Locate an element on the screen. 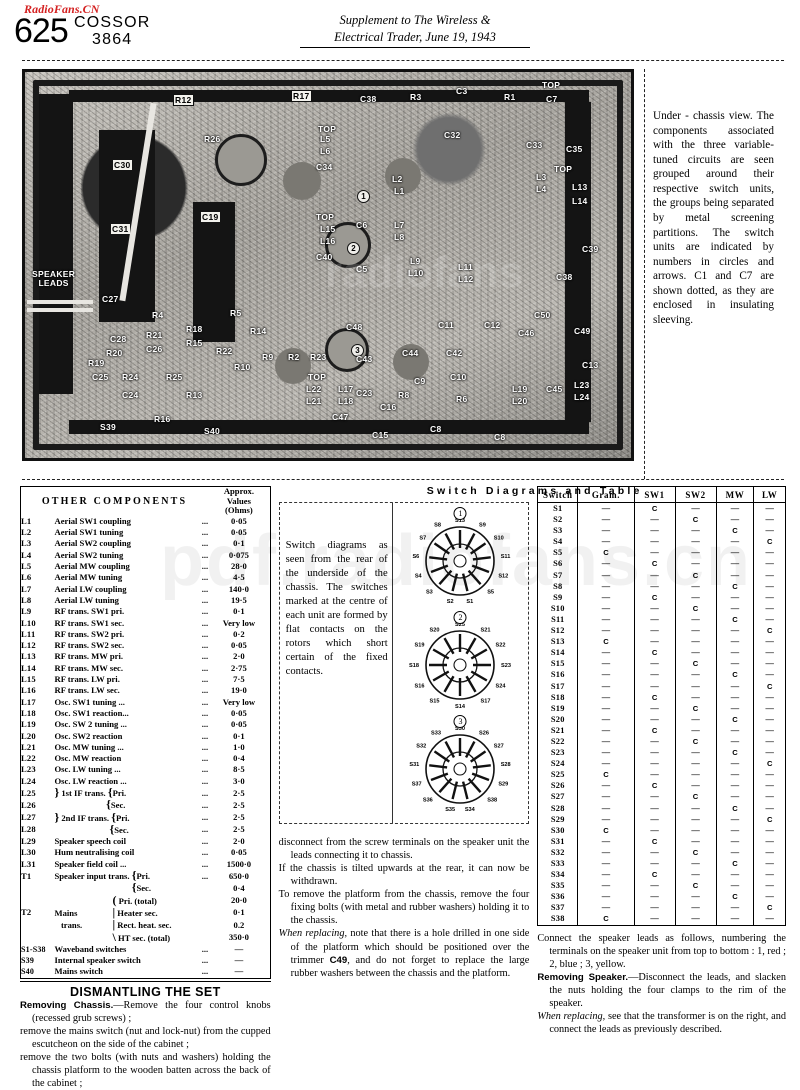  photo-label-l3: L3 is located at coordinates (541, 177).